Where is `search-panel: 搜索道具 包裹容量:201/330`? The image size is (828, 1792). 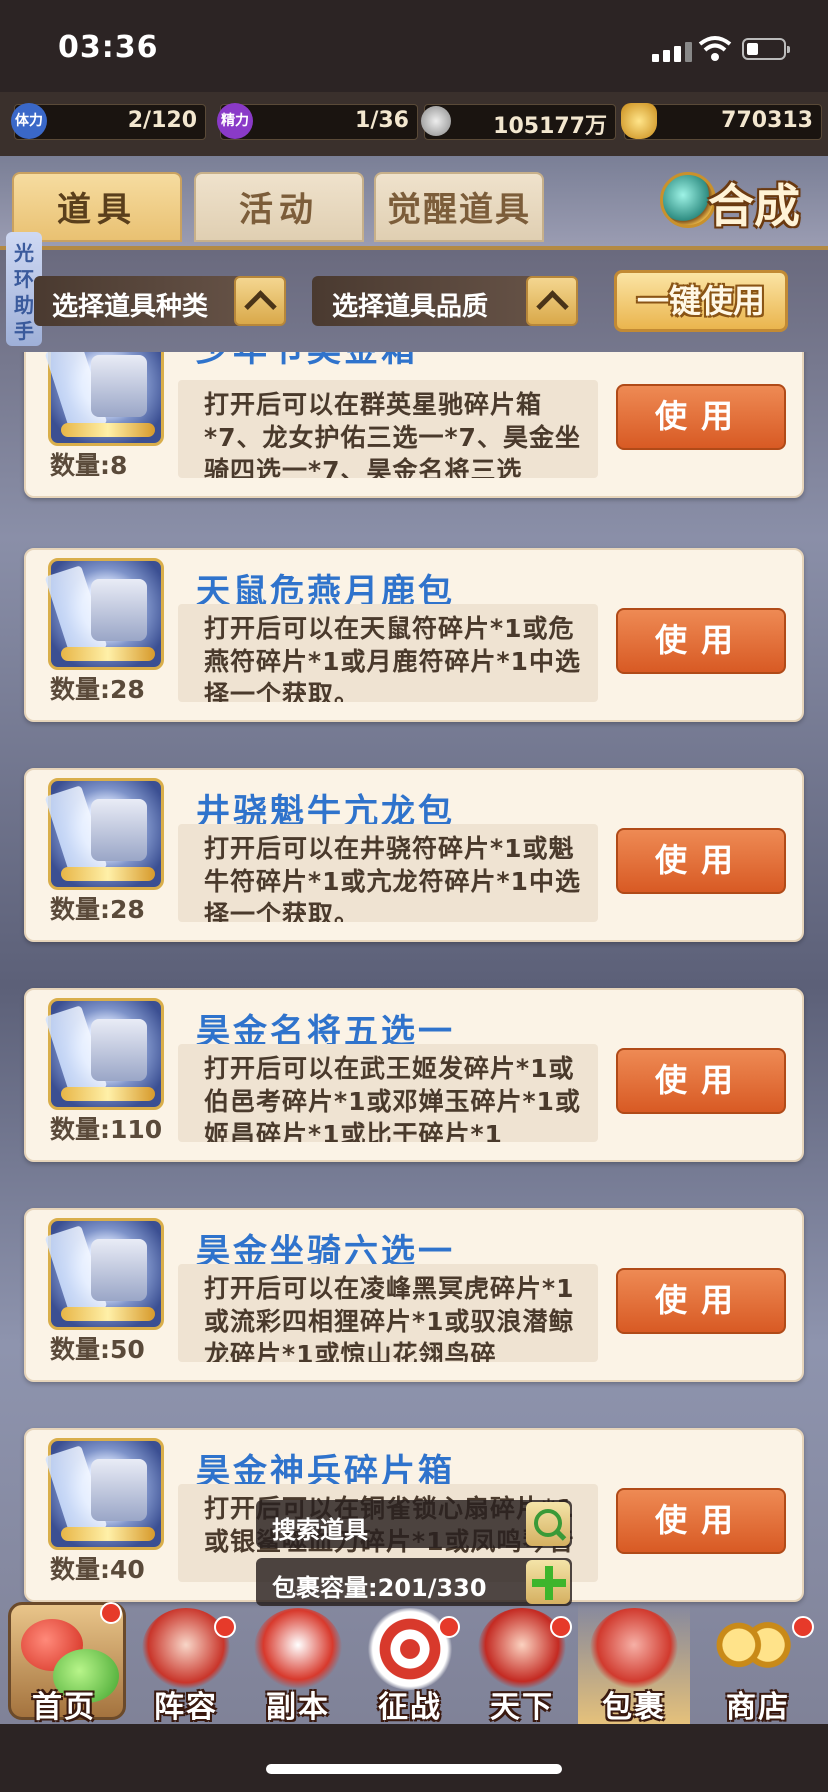
search-panel: 搜索道具 包裹容量:201/330 is located at coordinates (414, 1559).